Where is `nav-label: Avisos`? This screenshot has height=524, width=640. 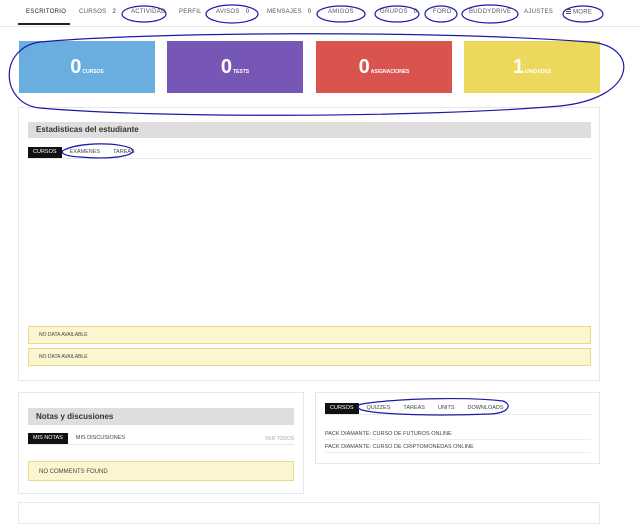
nav-label: Avisos is located at coordinates (228, 12).